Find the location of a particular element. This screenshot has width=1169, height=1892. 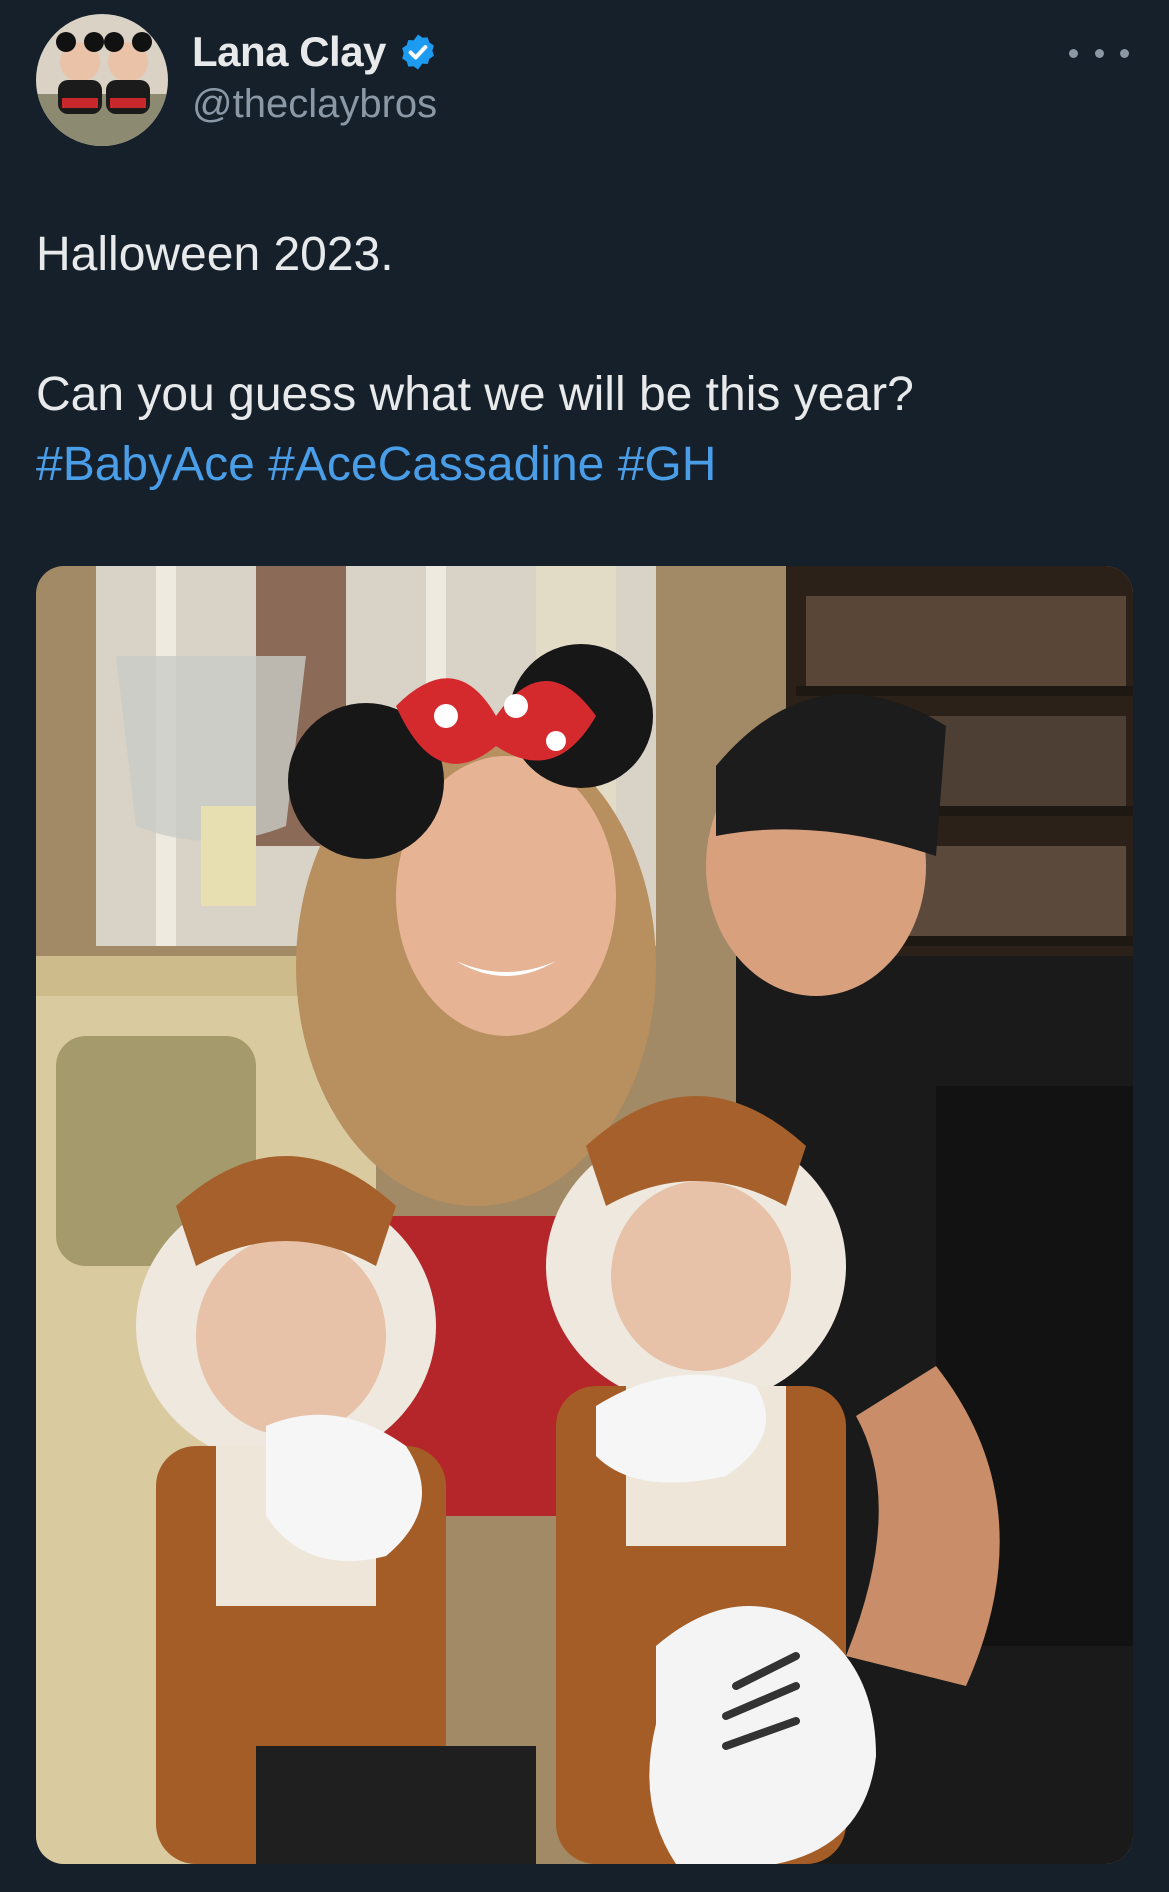

hashtag-row: #BabyAce #AceCassadine #GH is located at coordinates (581, 465).